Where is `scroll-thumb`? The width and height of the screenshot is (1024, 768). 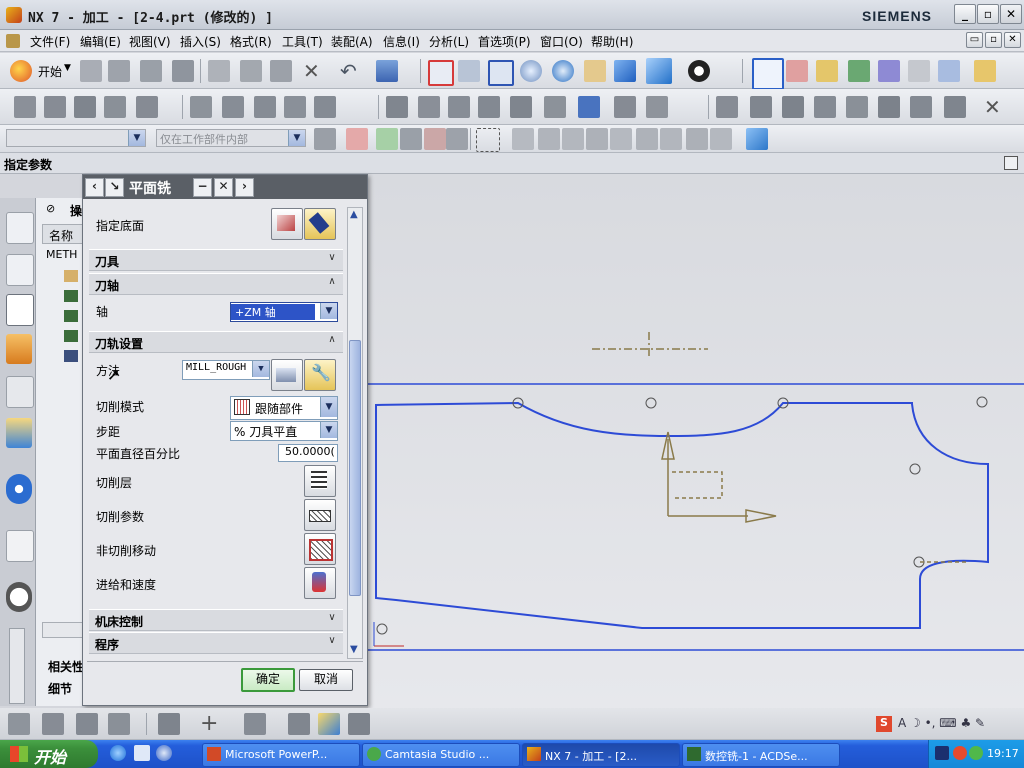
scroll-thumb is located at coordinates (355, 468).